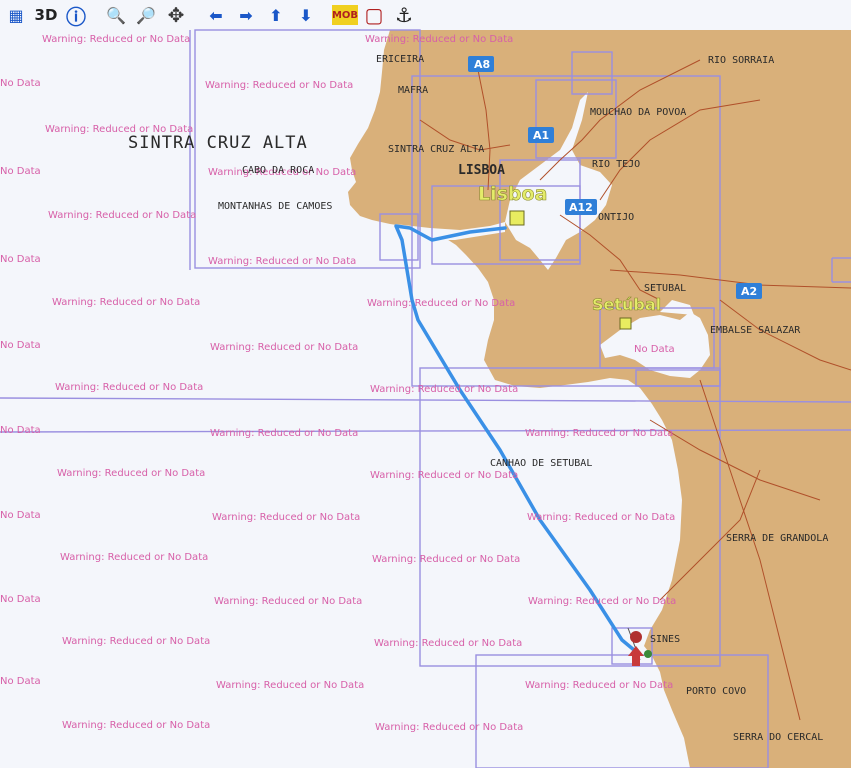 The image size is (851, 768). I want to click on toolbar: ▦ 3D ⓘ 🔍 🔎 ✥ ⬅ ➡ ⬆ ⬇ MOB ▢ ⚓, so click(209, 15).